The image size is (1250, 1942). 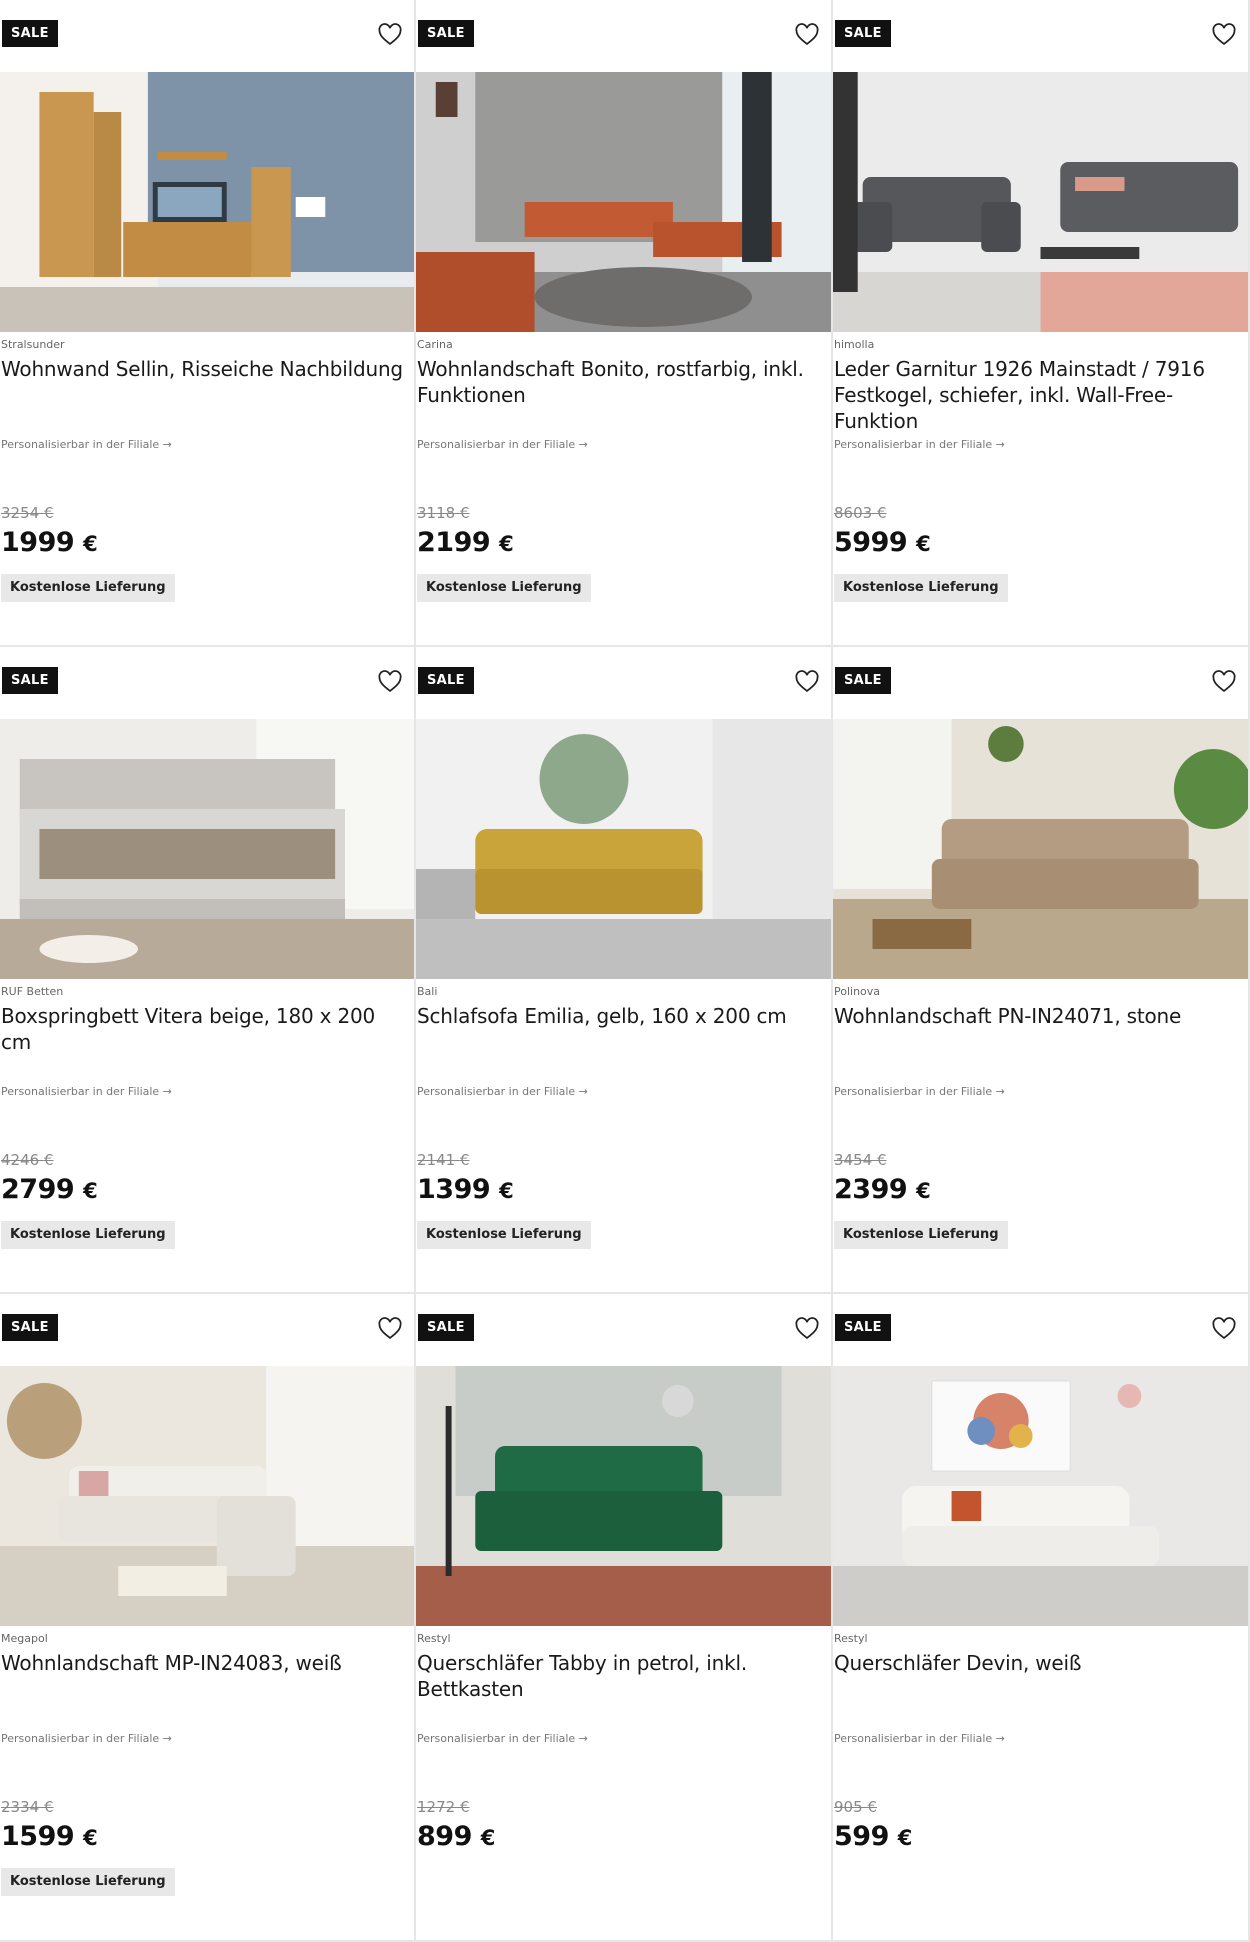 I want to click on old-price: 2141 €, so click(x=443, y=1160).